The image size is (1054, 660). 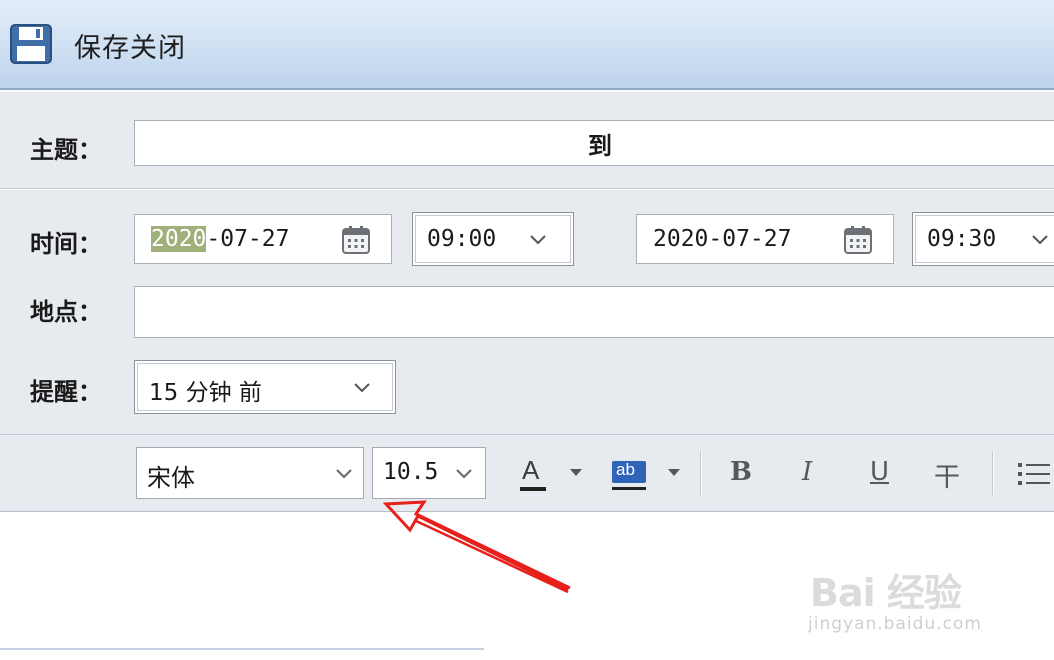 I want to click on font-color-dropdown-icon, so click(x=576, y=472).